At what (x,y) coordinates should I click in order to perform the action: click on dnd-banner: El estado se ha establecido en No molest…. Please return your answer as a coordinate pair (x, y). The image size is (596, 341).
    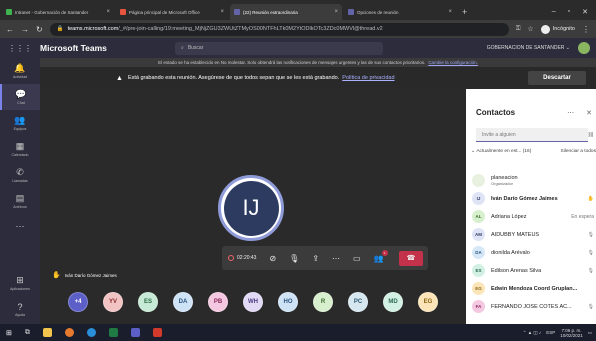
    Looking at the image, I should click on (318, 62).